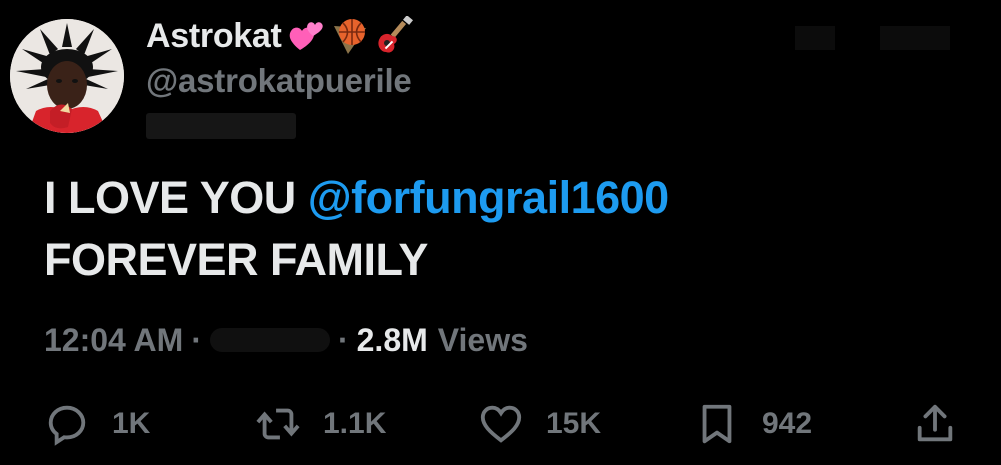  Describe the element at coordinates (787, 423) in the screenshot. I see `bookmark-count: 942` at that location.